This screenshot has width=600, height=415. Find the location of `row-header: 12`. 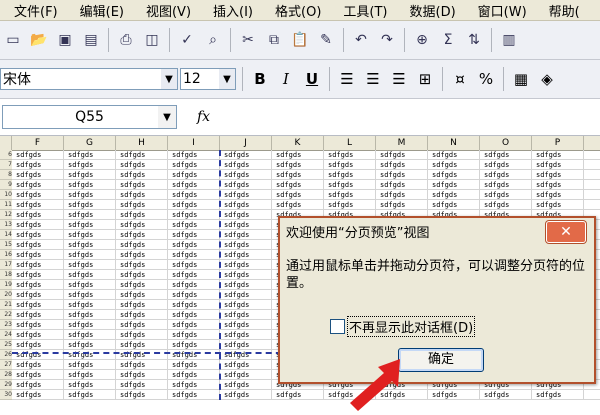

row-header: 12 is located at coordinates (6, 215).